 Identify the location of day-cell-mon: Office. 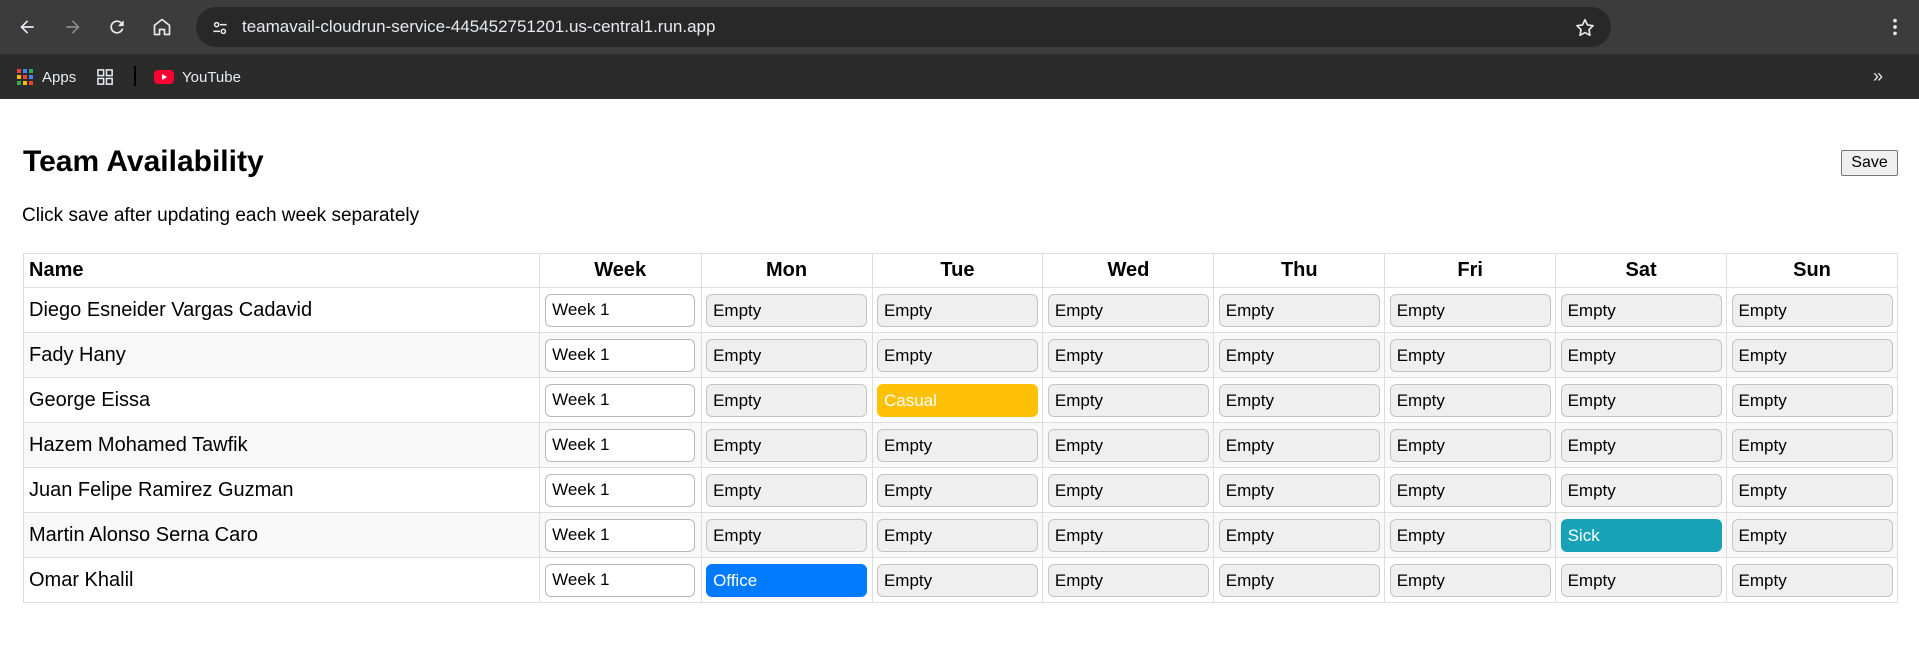
(786, 580).